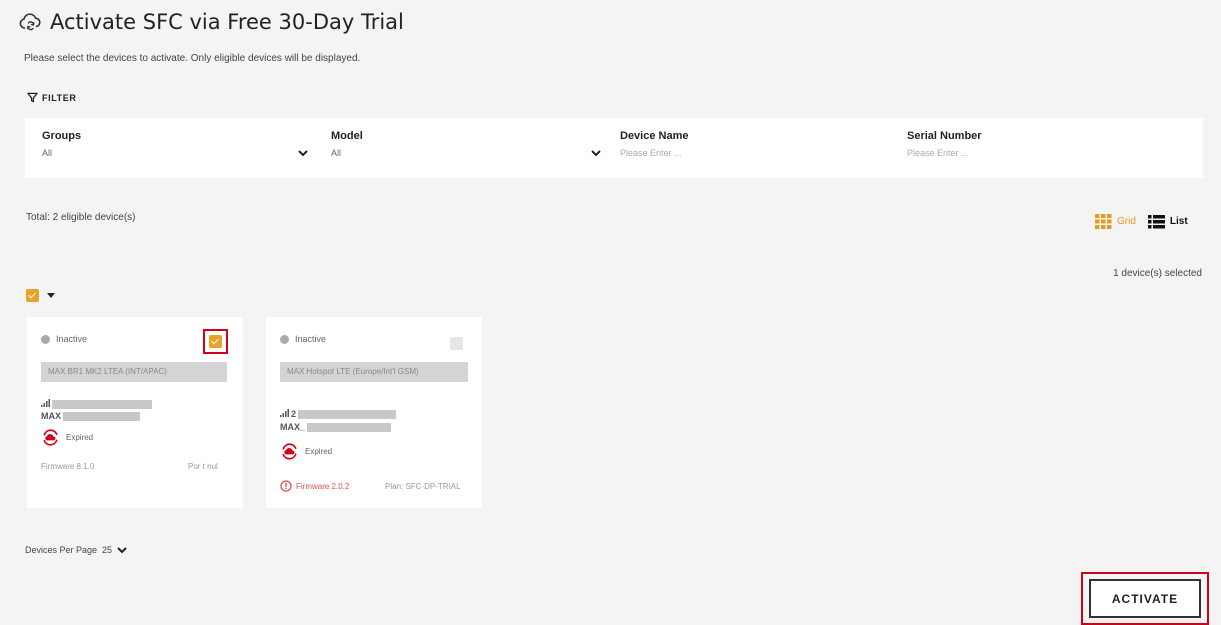 This screenshot has height=625, width=1221. Describe the element at coordinates (59, 97) in the screenshot. I see `filter-heading: FILTER` at that location.